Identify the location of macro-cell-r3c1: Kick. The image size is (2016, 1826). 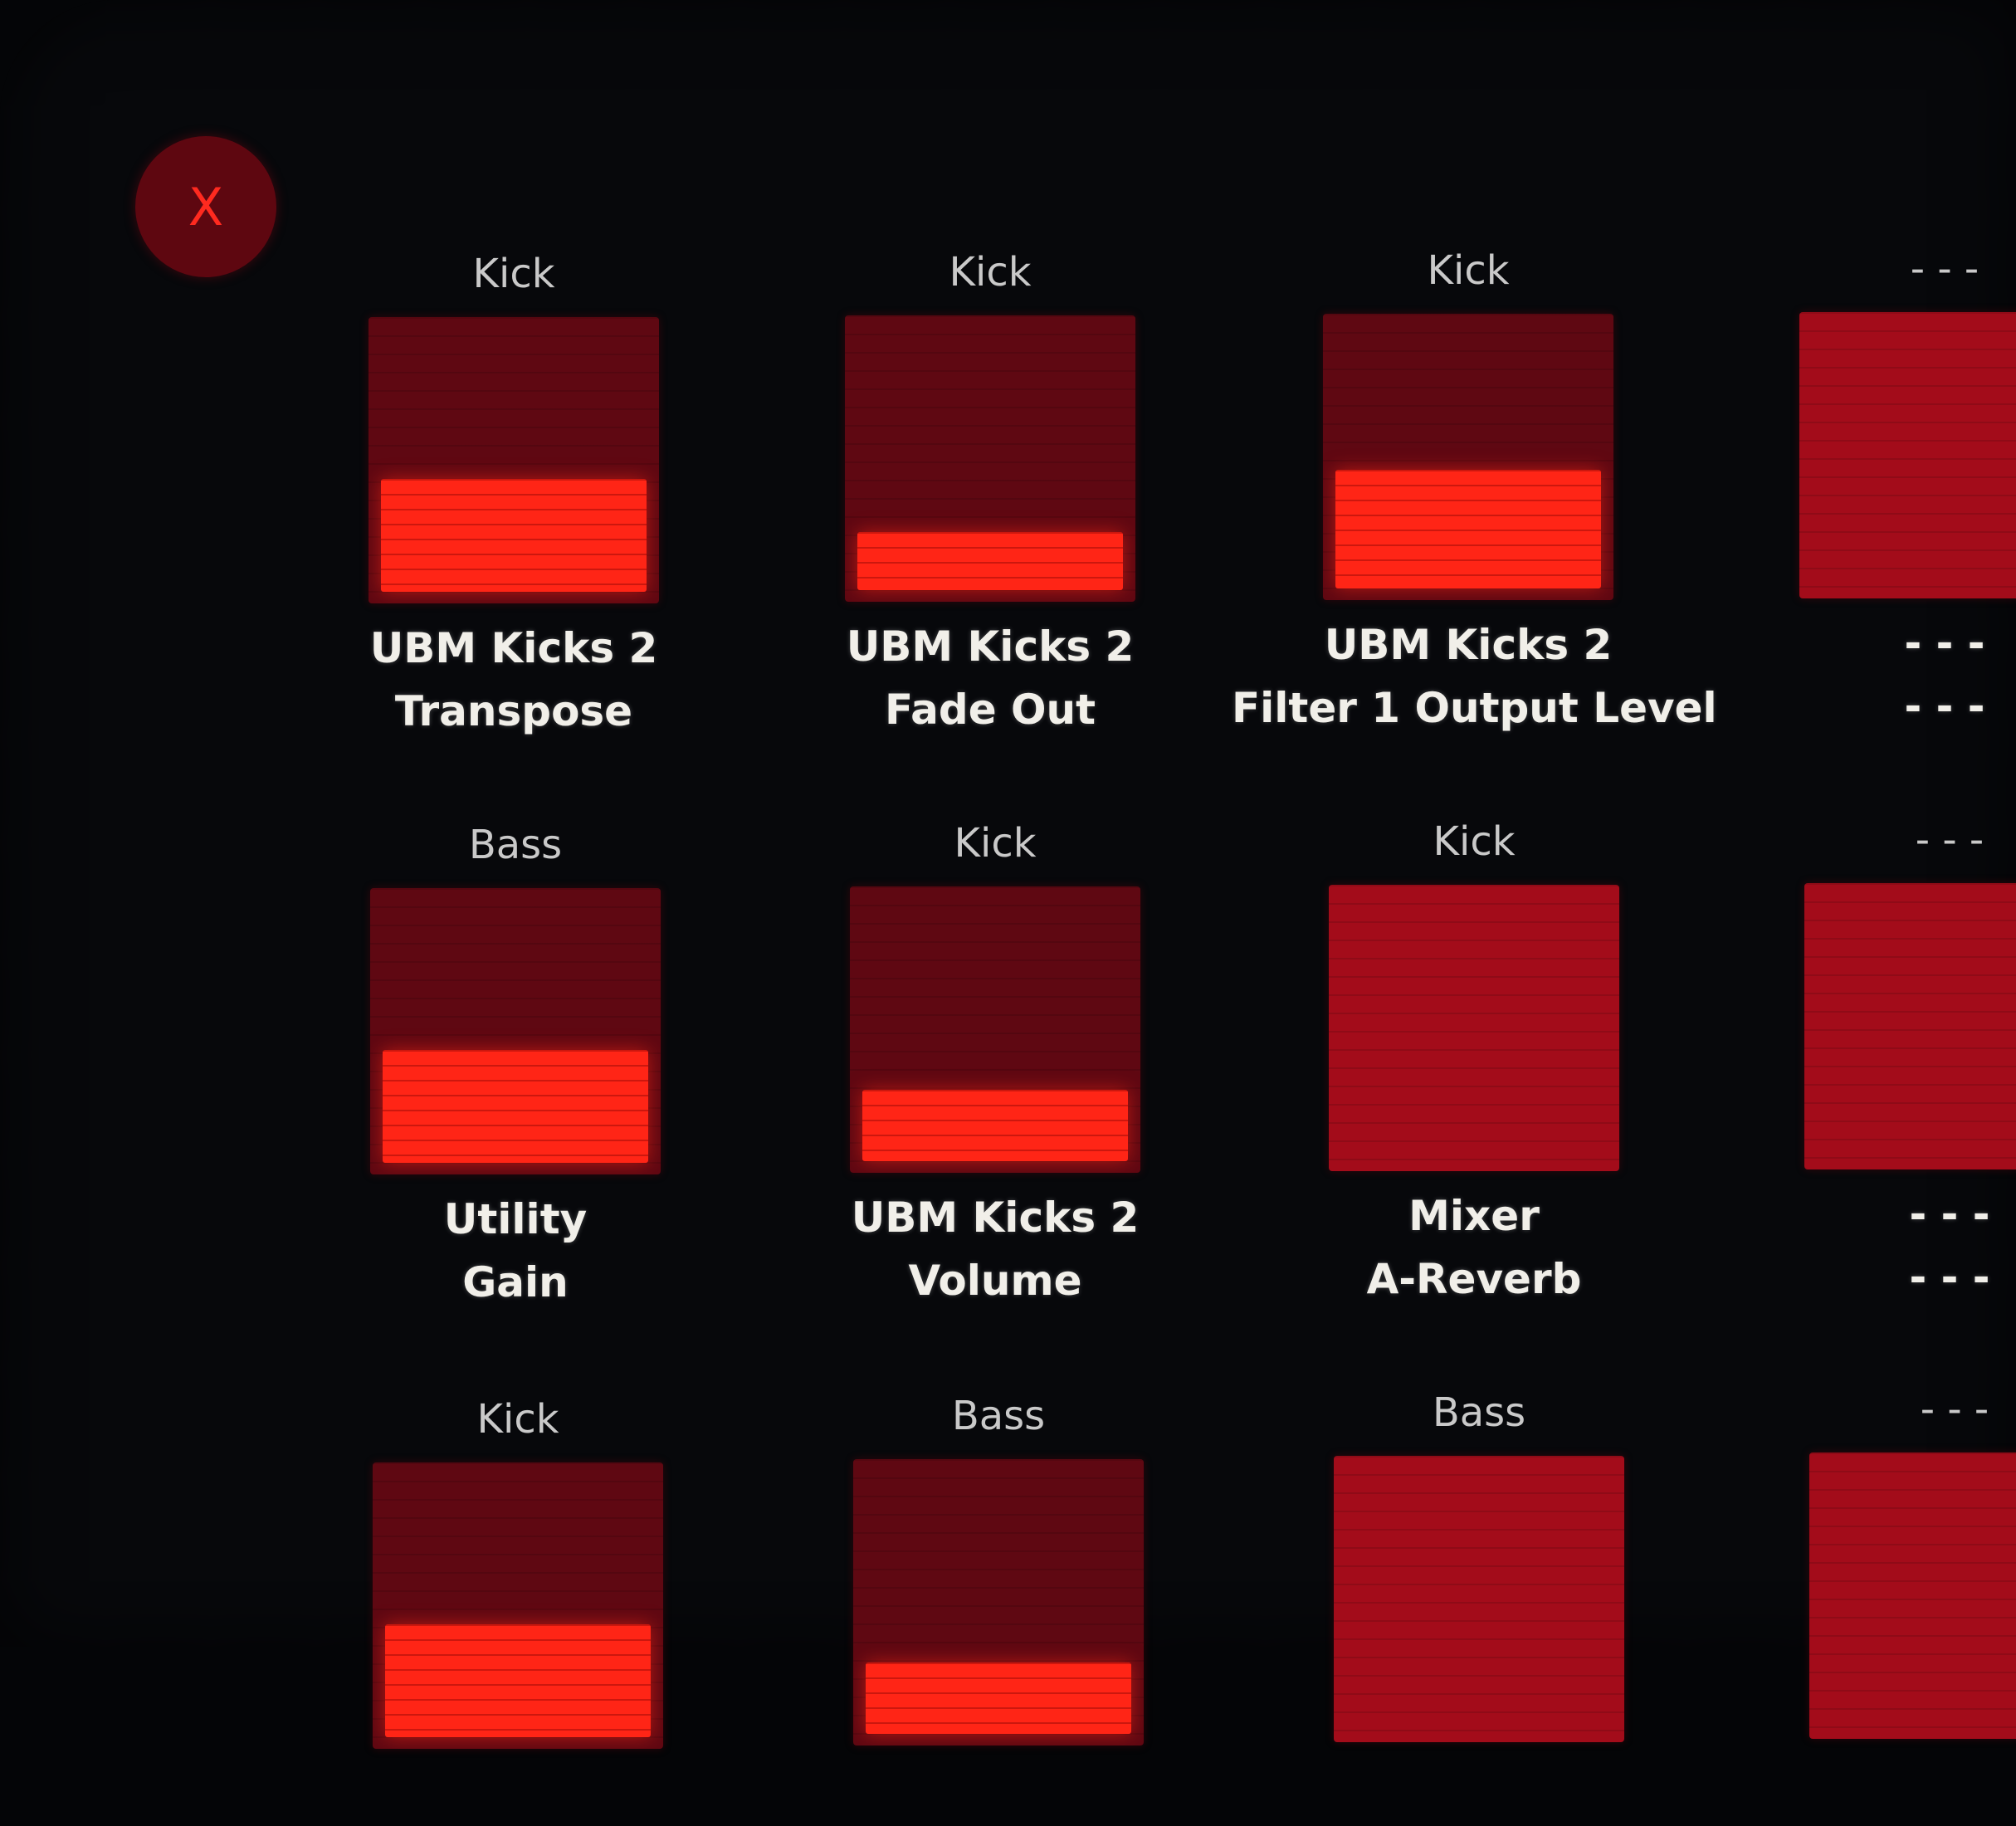
(518, 1610).